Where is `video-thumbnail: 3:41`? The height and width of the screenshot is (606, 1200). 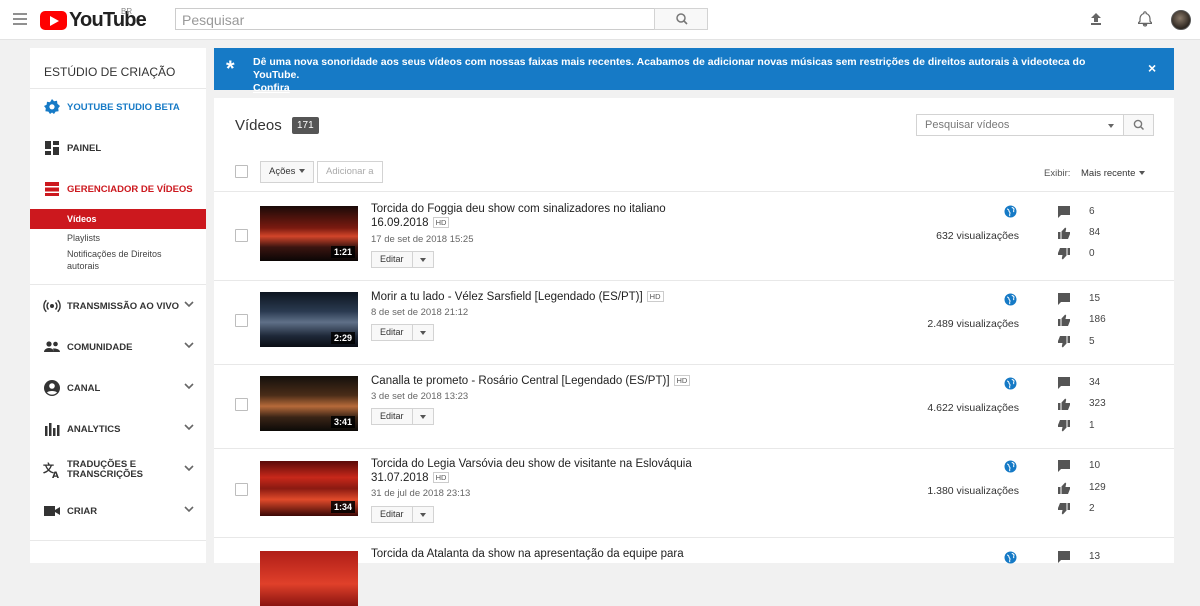
video-thumbnail: 3:41 is located at coordinates (309, 403).